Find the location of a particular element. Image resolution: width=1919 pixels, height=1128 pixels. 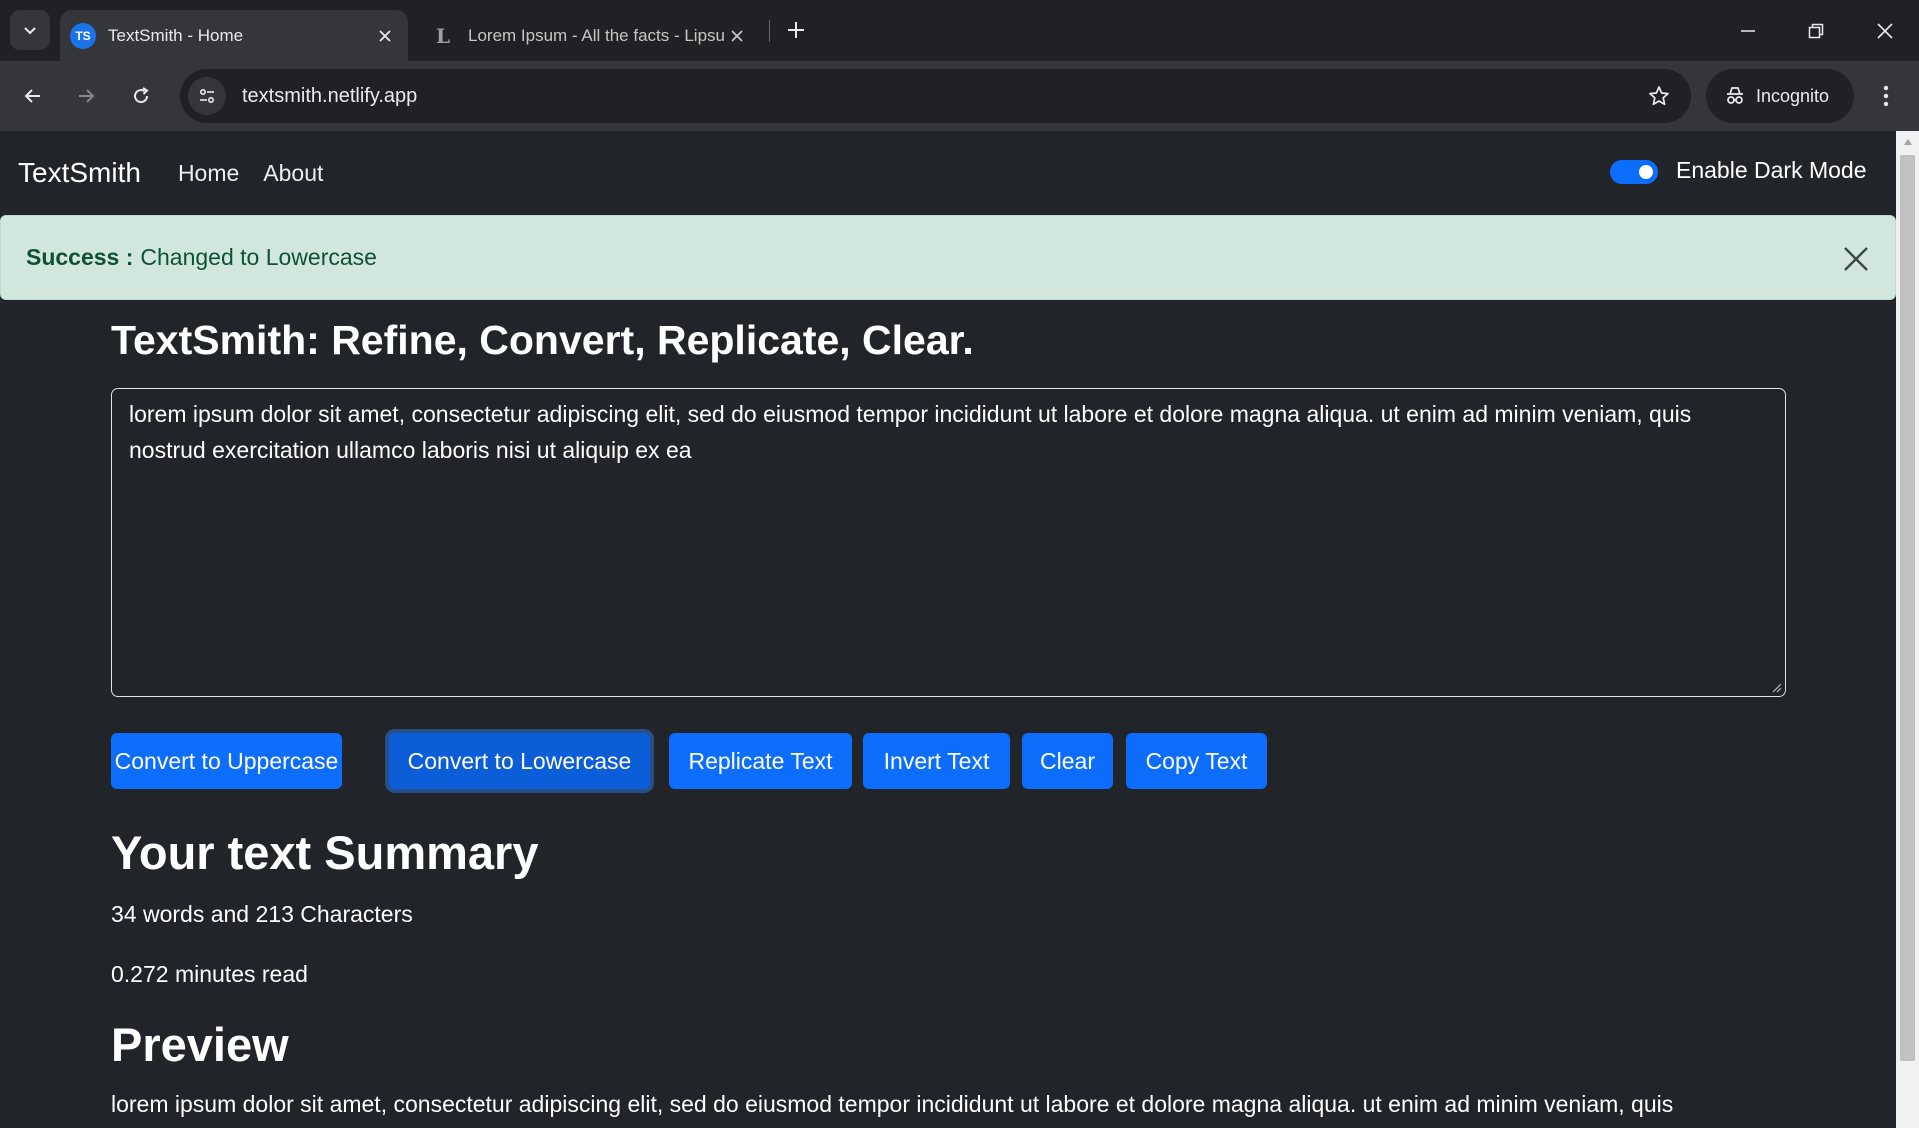

tab-title: TextSmith - Home is located at coordinates (176, 35).